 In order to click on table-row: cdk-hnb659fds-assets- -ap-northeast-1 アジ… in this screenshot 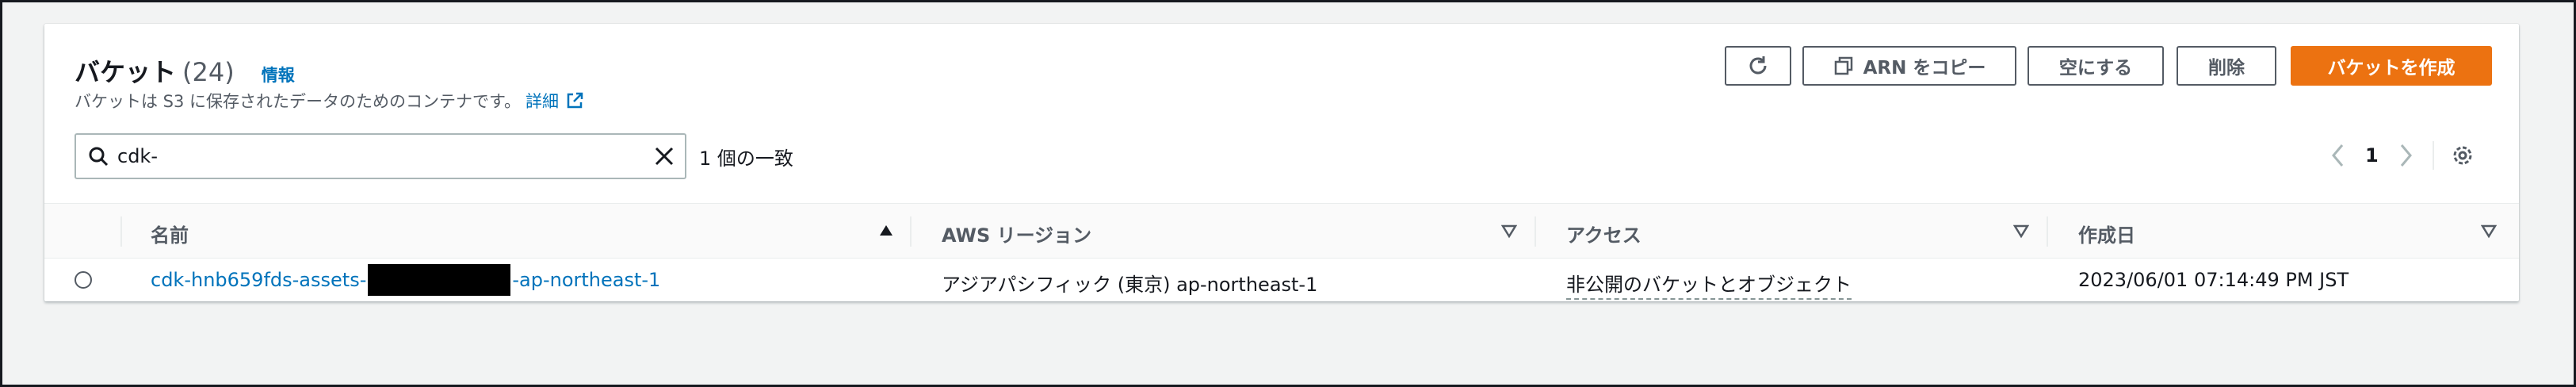, I will do `click(1281, 280)`.